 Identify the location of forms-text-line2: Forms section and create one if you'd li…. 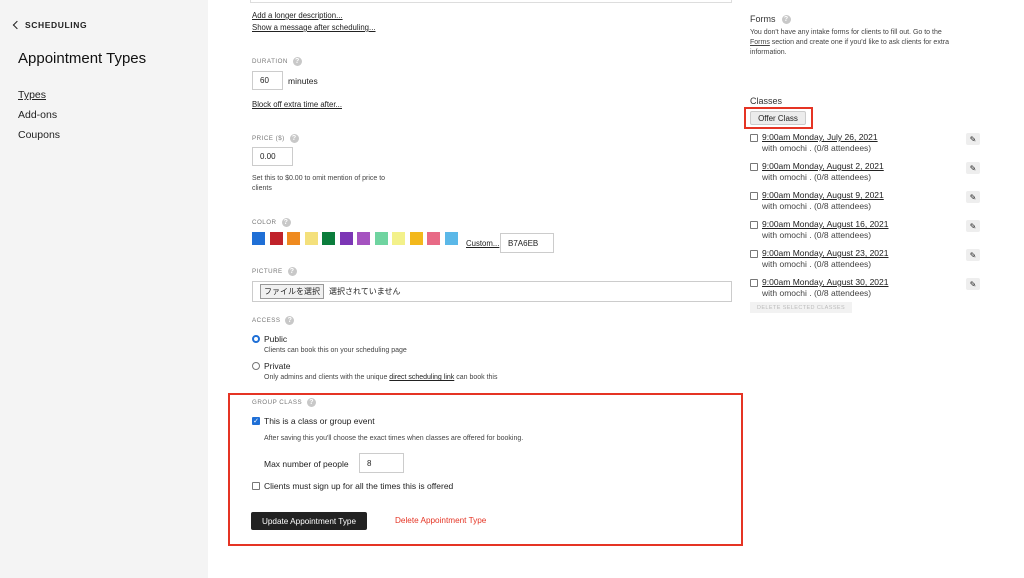
(870, 43).